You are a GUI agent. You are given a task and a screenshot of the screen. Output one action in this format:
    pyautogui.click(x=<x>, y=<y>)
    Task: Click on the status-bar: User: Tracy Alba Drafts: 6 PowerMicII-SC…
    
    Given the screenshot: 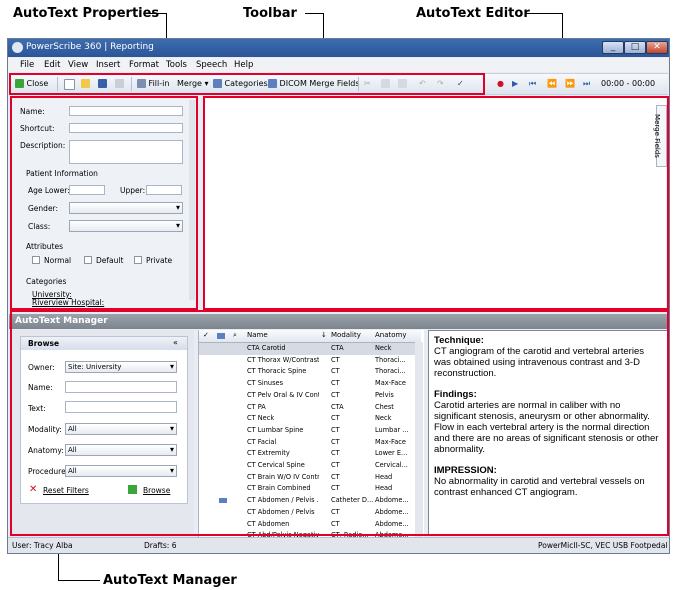 What is the action you would take?
    pyautogui.click(x=338, y=545)
    